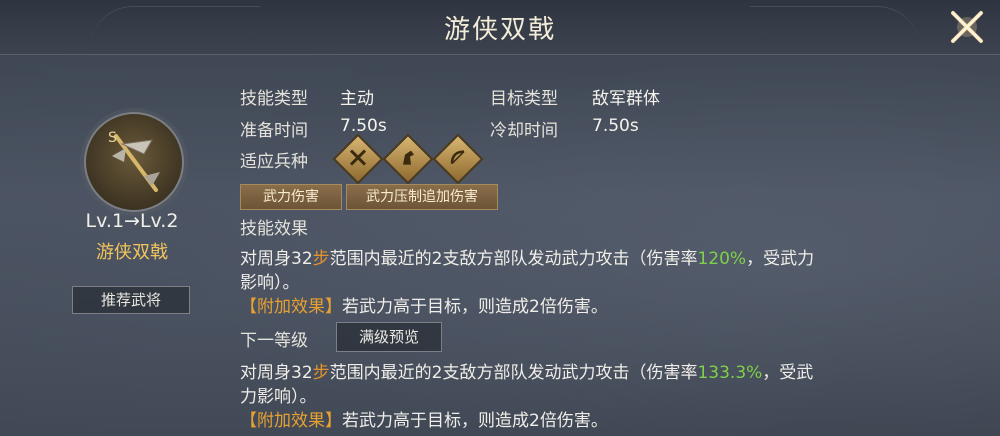 The width and height of the screenshot is (1000, 436). I want to click on target-type-value: 敌军群体, so click(626, 99).